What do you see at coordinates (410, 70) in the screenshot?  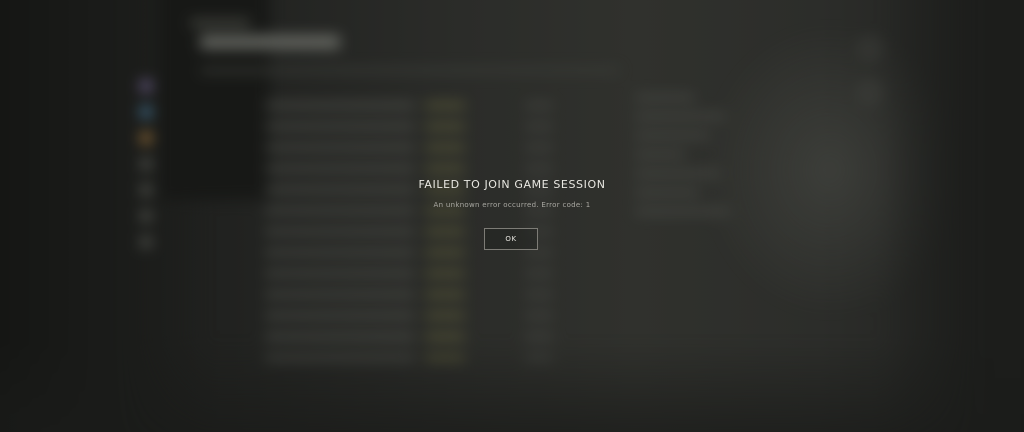 I see `blurred-filter-bar` at bounding box center [410, 70].